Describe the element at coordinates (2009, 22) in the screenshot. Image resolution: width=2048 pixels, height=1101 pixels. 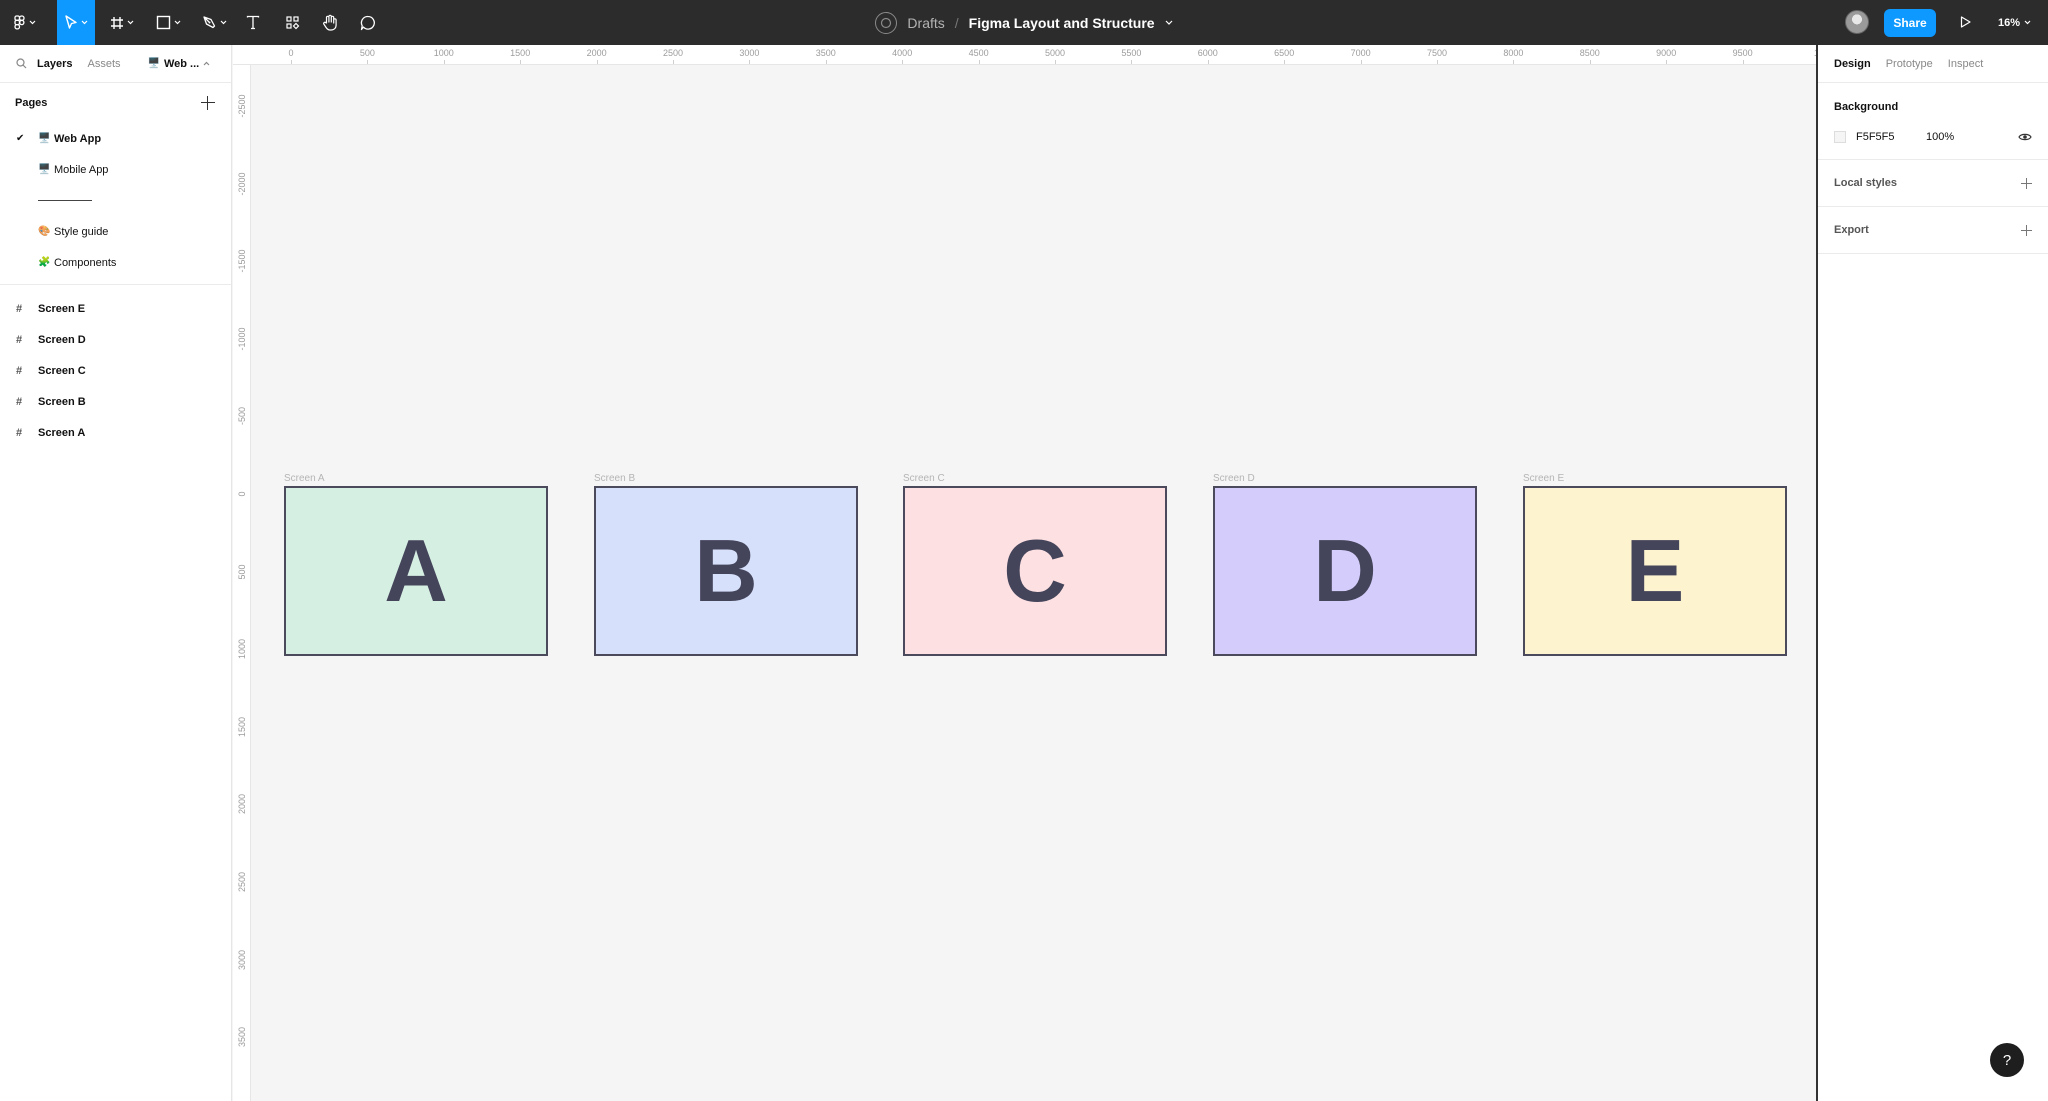
I see `zoom-level: 16%` at that location.